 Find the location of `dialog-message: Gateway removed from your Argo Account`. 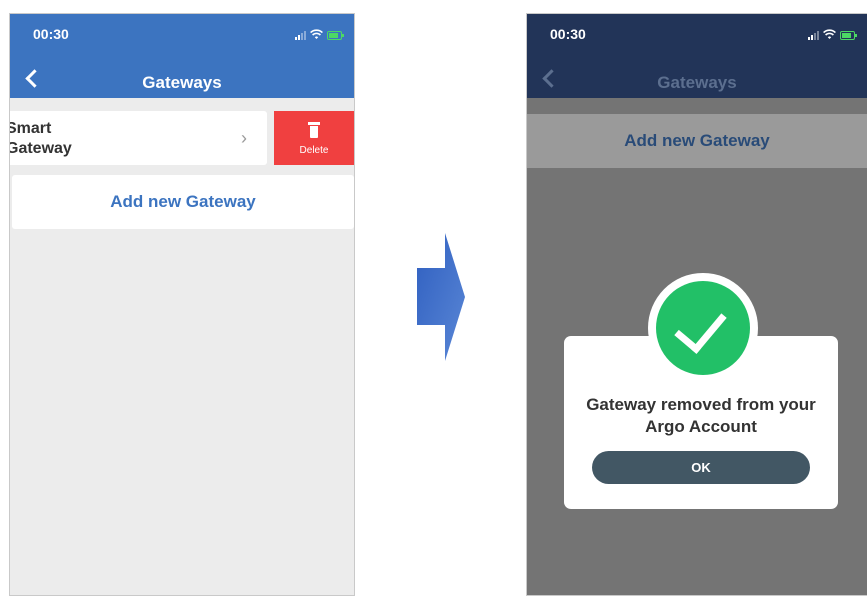

dialog-message: Gateway removed from your Argo Account is located at coordinates (701, 416).